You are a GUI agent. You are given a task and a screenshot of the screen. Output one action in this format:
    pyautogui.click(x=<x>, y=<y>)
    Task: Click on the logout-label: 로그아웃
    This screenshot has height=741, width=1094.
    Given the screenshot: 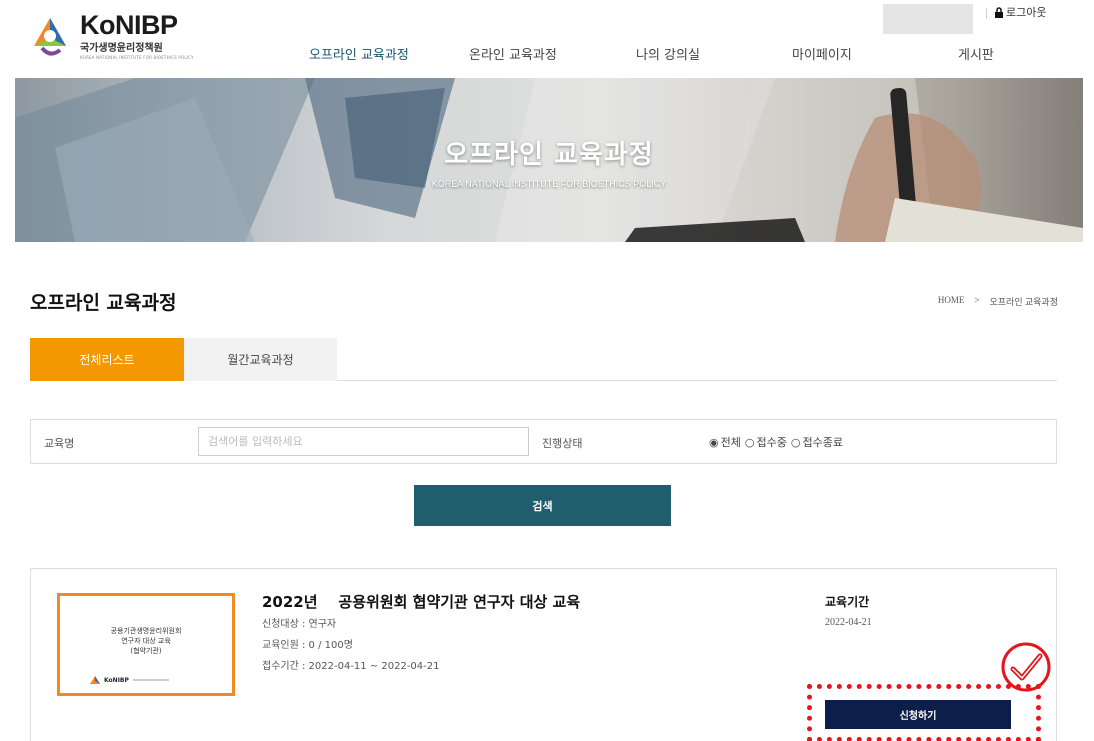 What is the action you would take?
    pyautogui.click(x=1026, y=12)
    